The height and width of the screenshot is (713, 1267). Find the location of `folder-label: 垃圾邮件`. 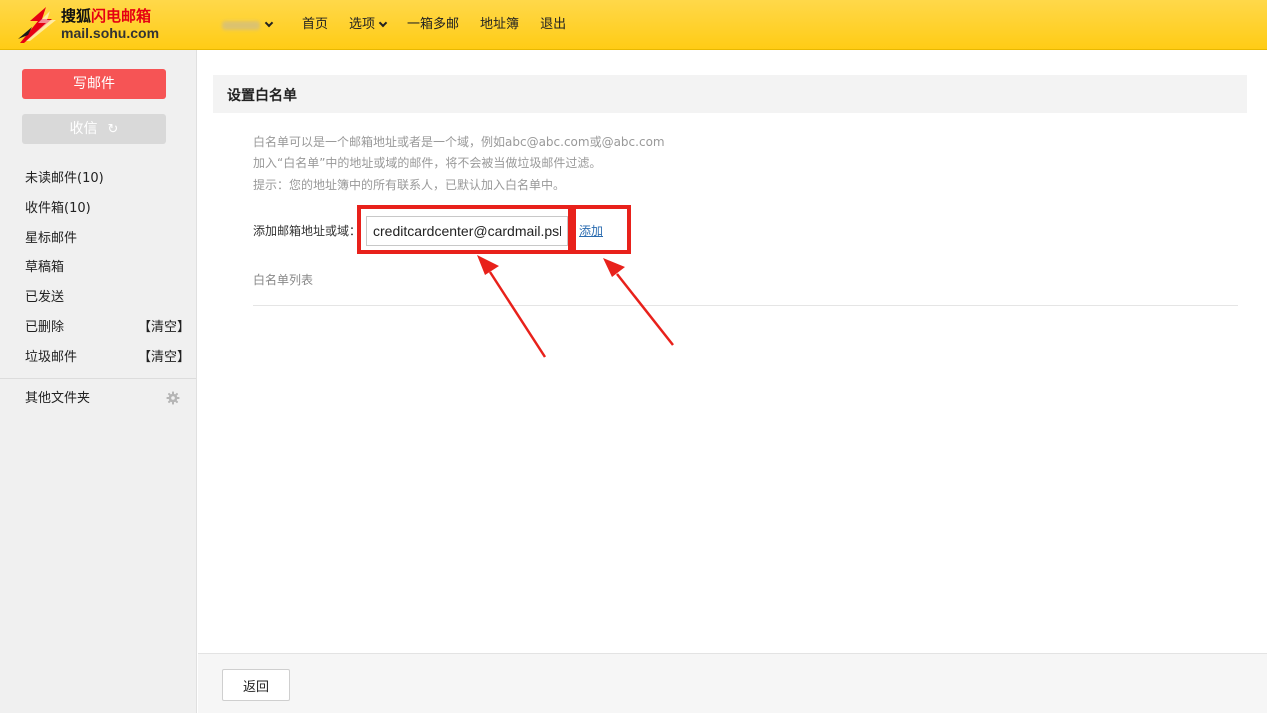

folder-label: 垃圾邮件 is located at coordinates (51, 357).